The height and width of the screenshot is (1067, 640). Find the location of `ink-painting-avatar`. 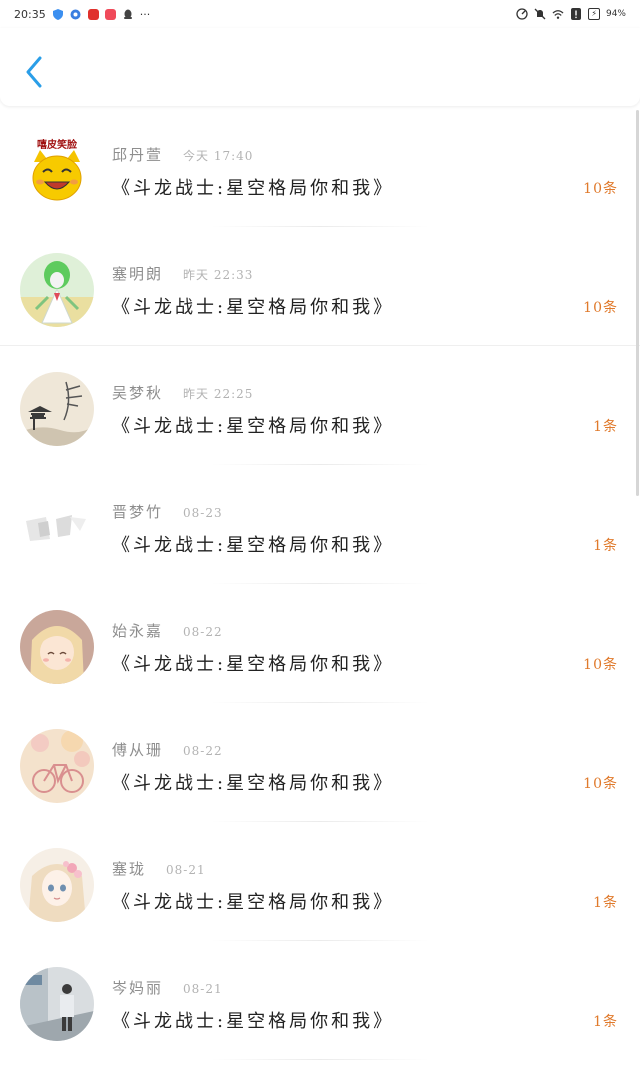

ink-painting-avatar is located at coordinates (57, 409).